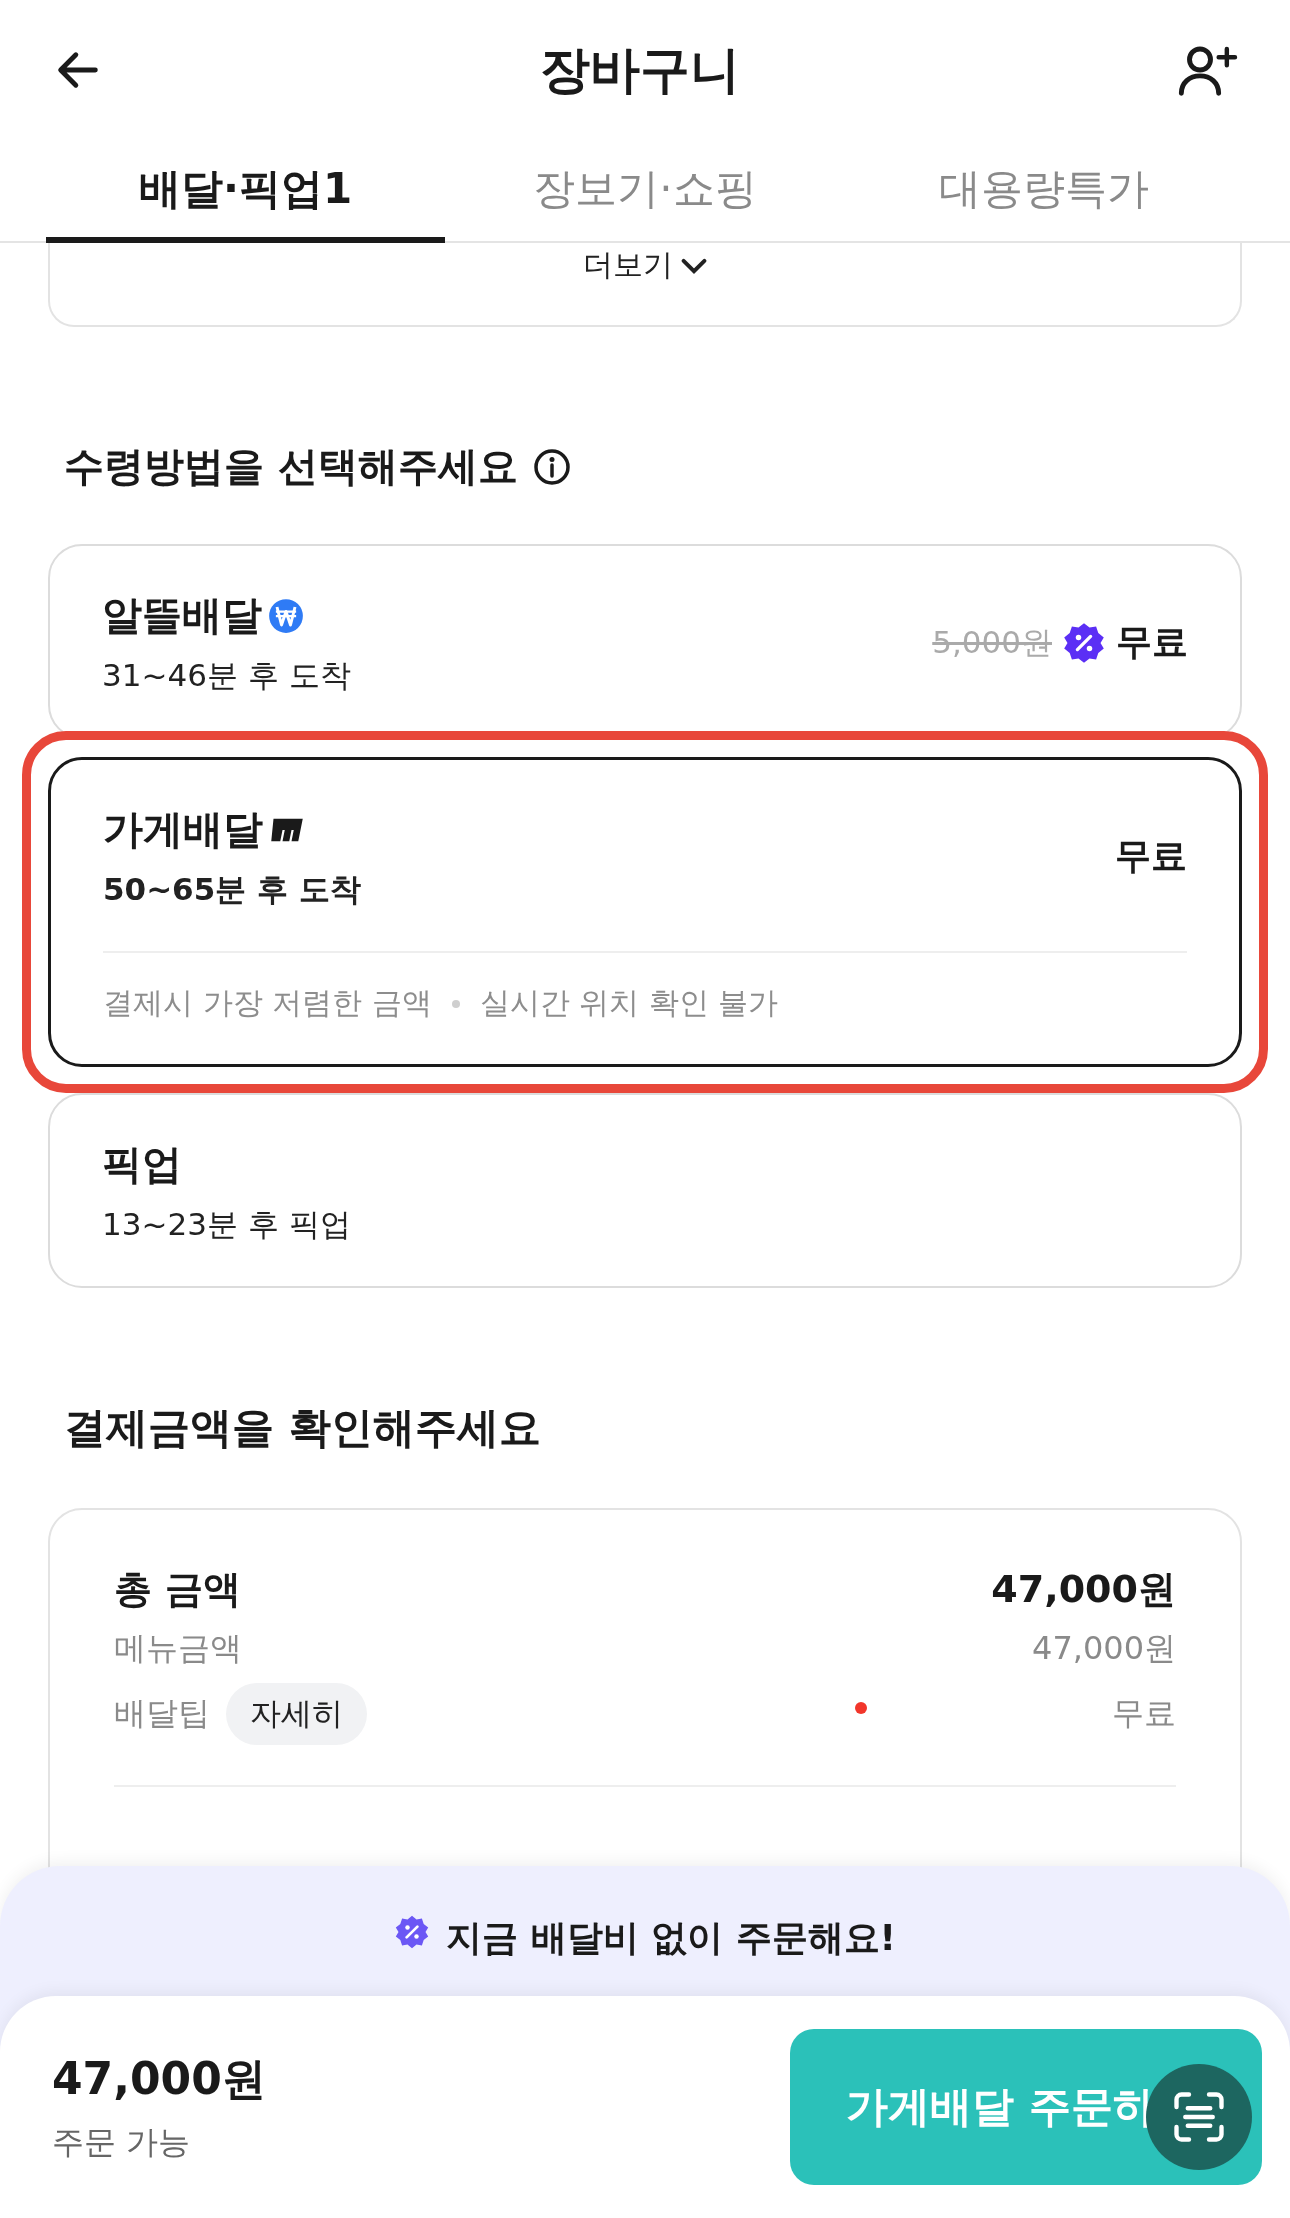 The width and height of the screenshot is (1290, 2218). I want to click on notification-dot, so click(861, 1708).